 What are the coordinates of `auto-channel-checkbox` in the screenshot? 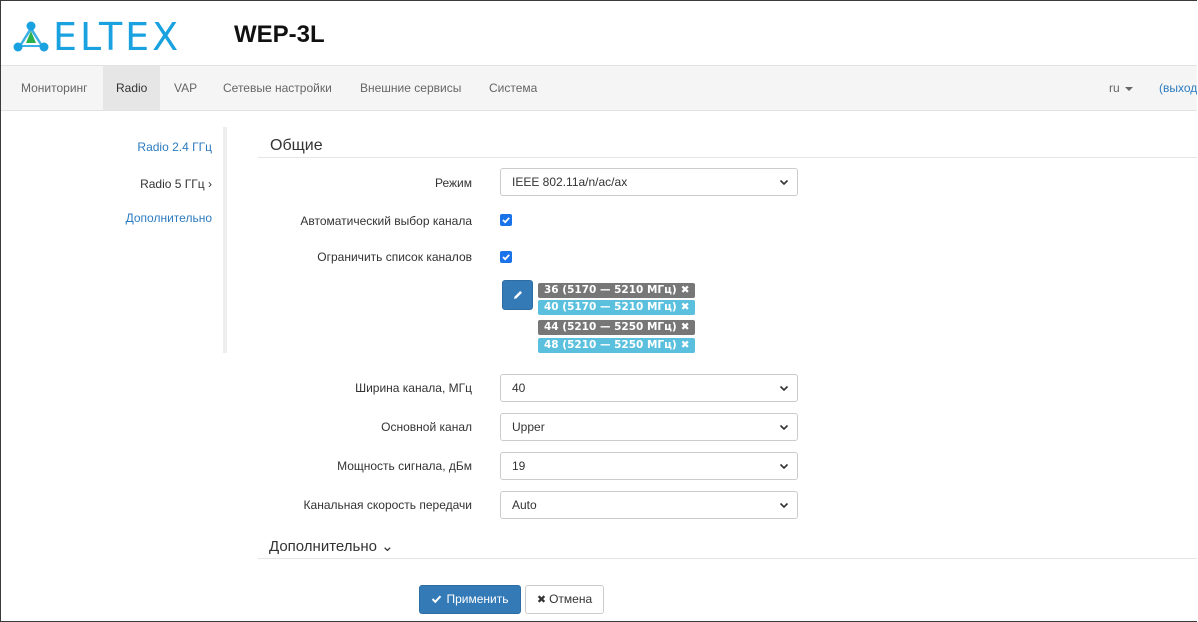 It's located at (506, 220).